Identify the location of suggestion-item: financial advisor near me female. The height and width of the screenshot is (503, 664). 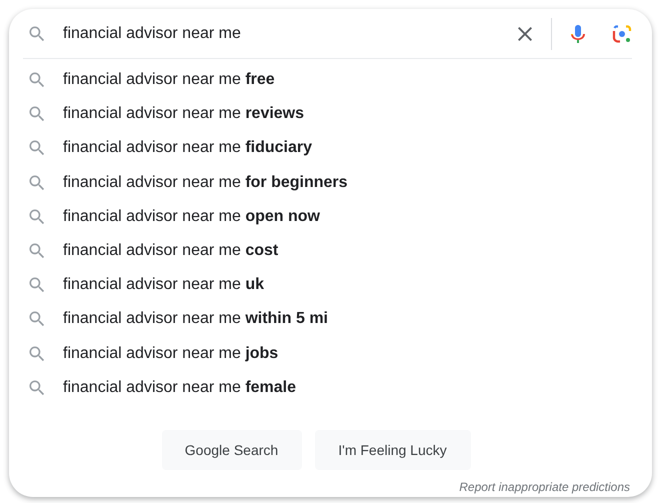
(179, 387).